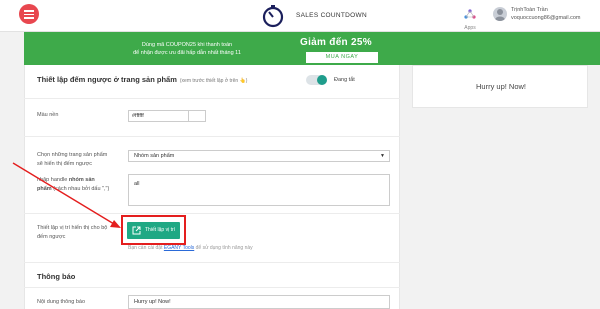 This screenshot has width=600, height=309. What do you see at coordinates (470, 28) in the screenshot?
I see `apps-label: Apps` at bounding box center [470, 28].